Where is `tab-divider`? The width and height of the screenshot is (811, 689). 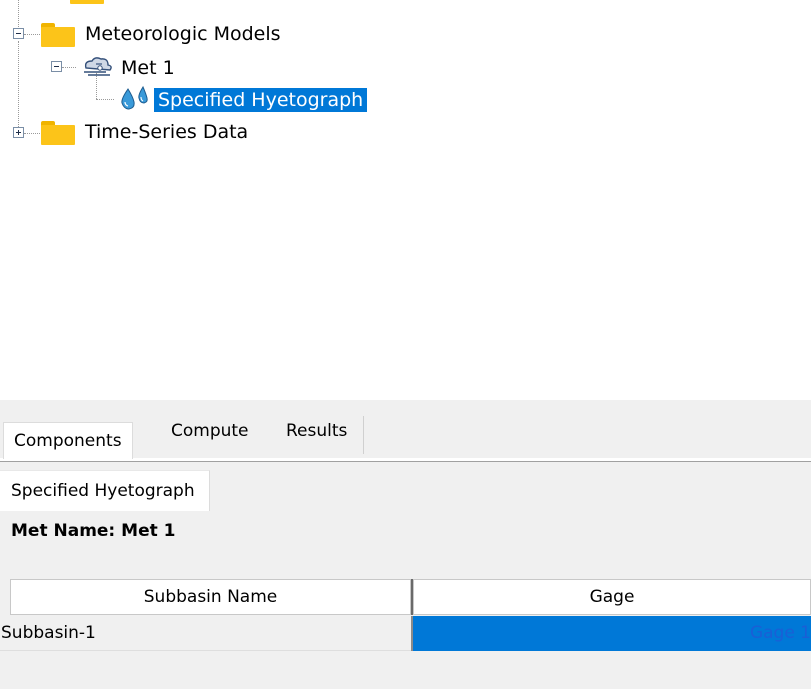 tab-divider is located at coordinates (363, 435).